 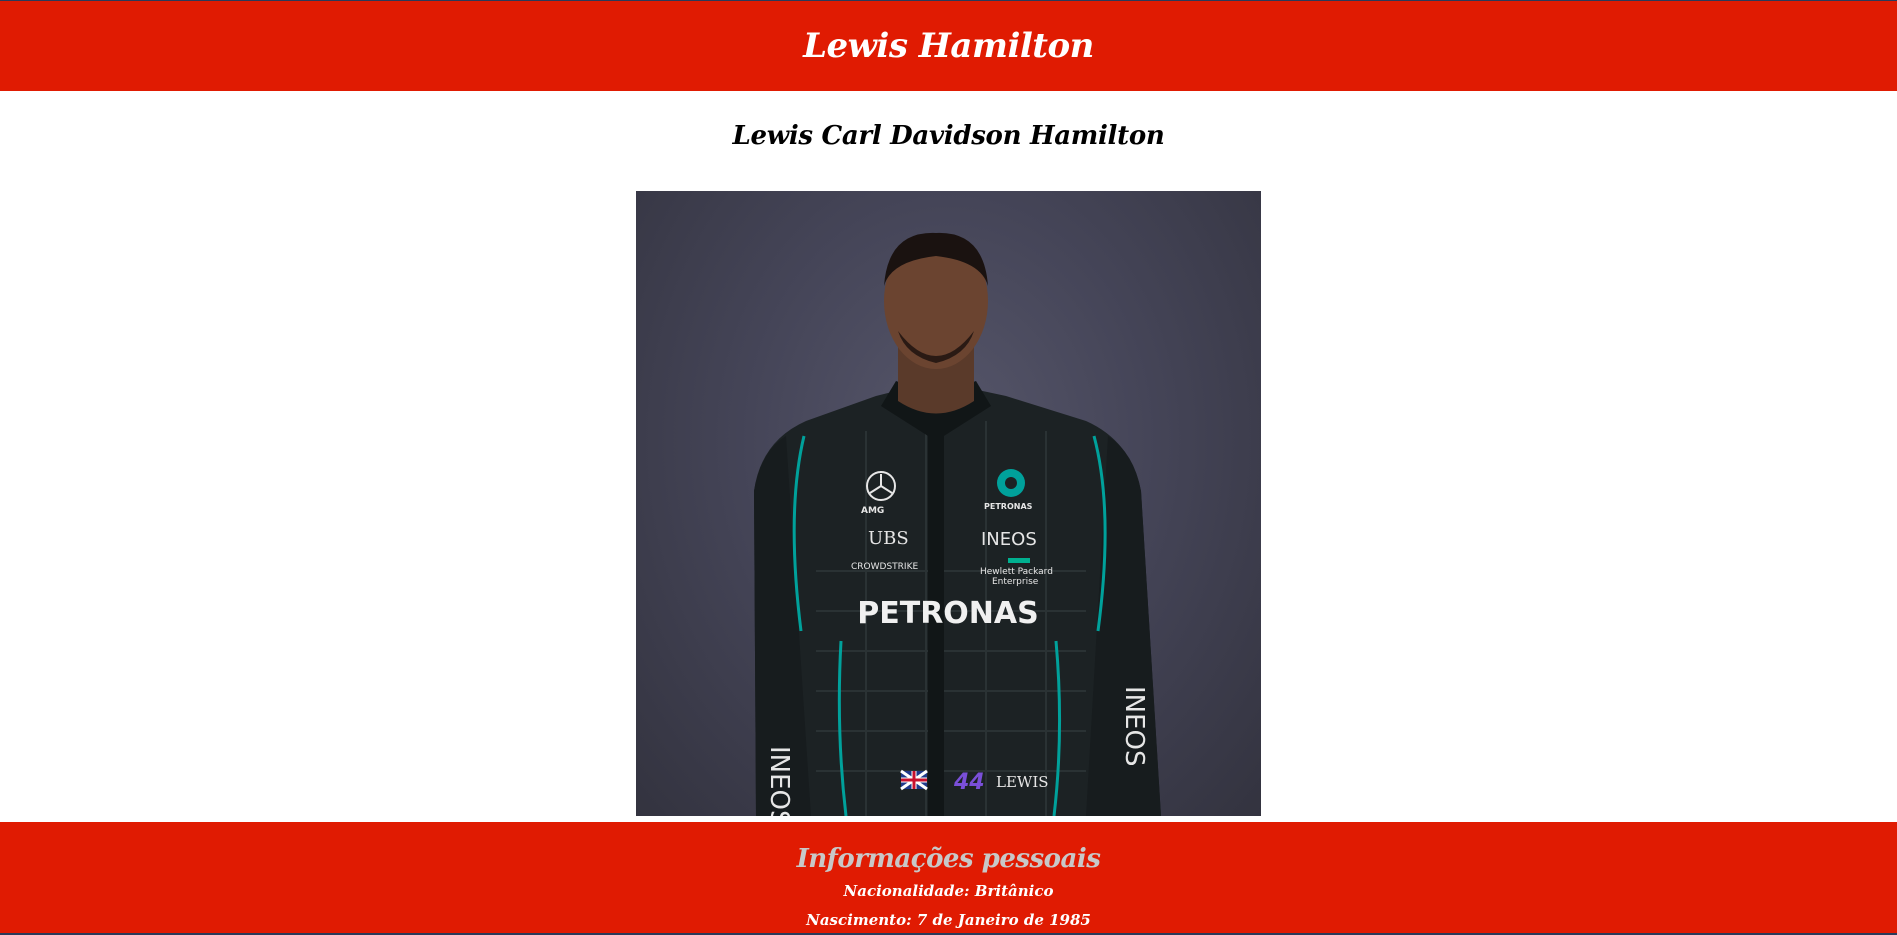 I want to click on nationality-text: Nacionalidade: Britânico, so click(x=948, y=891).